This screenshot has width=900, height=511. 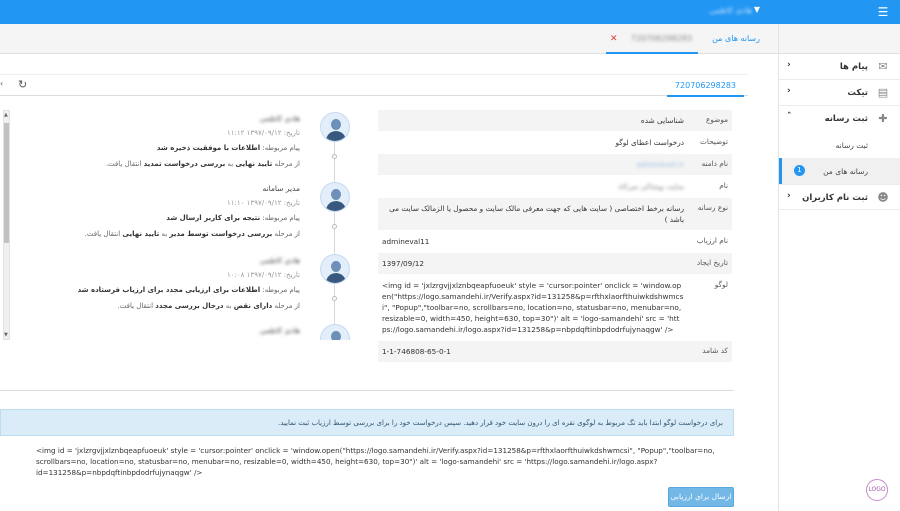 I want to click on table-row: کد شامد 1-1-746808-65-0-1, so click(x=555, y=351).